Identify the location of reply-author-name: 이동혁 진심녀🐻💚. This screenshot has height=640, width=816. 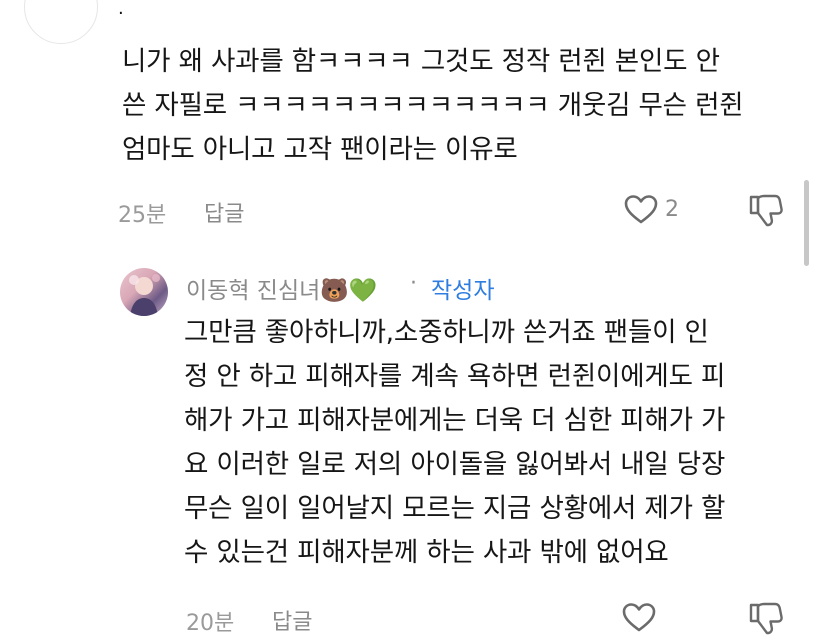
(282, 288).